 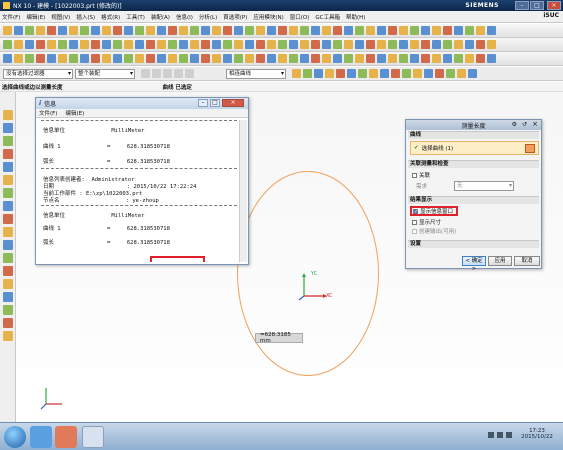 What do you see at coordinates (160, 17) in the screenshot?
I see `menu-assembly: 装配(A)` at bounding box center [160, 17].